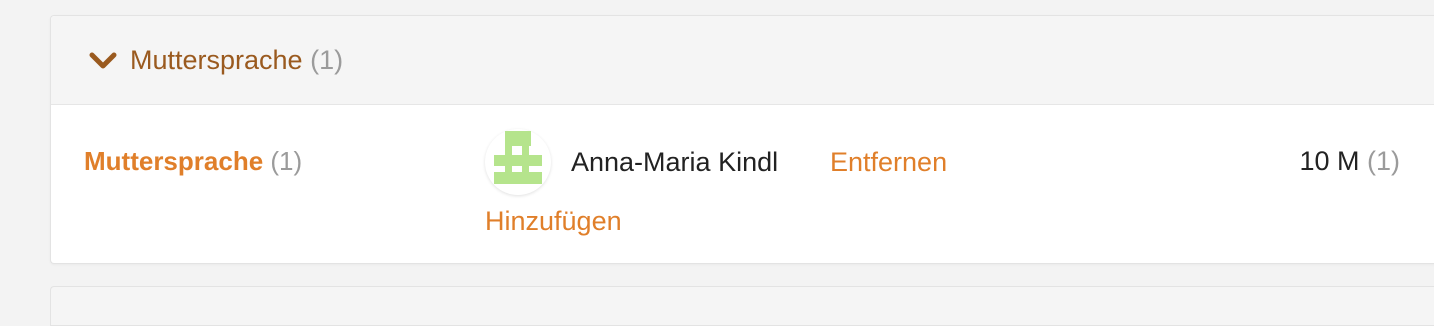 Image resolution: width=1434 pixels, height=326 pixels. I want to click on row-label: Muttersprache (1), so click(193, 161).